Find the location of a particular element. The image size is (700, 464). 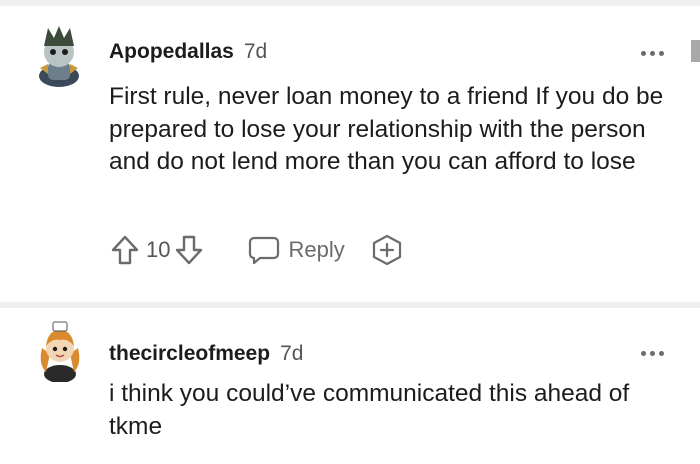

award-plus-icon is located at coordinates (386, 250).